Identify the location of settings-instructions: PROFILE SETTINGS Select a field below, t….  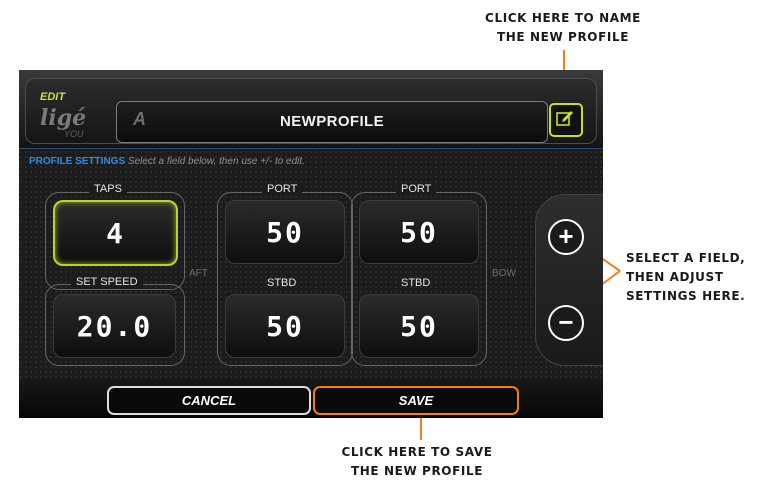
(167, 161).